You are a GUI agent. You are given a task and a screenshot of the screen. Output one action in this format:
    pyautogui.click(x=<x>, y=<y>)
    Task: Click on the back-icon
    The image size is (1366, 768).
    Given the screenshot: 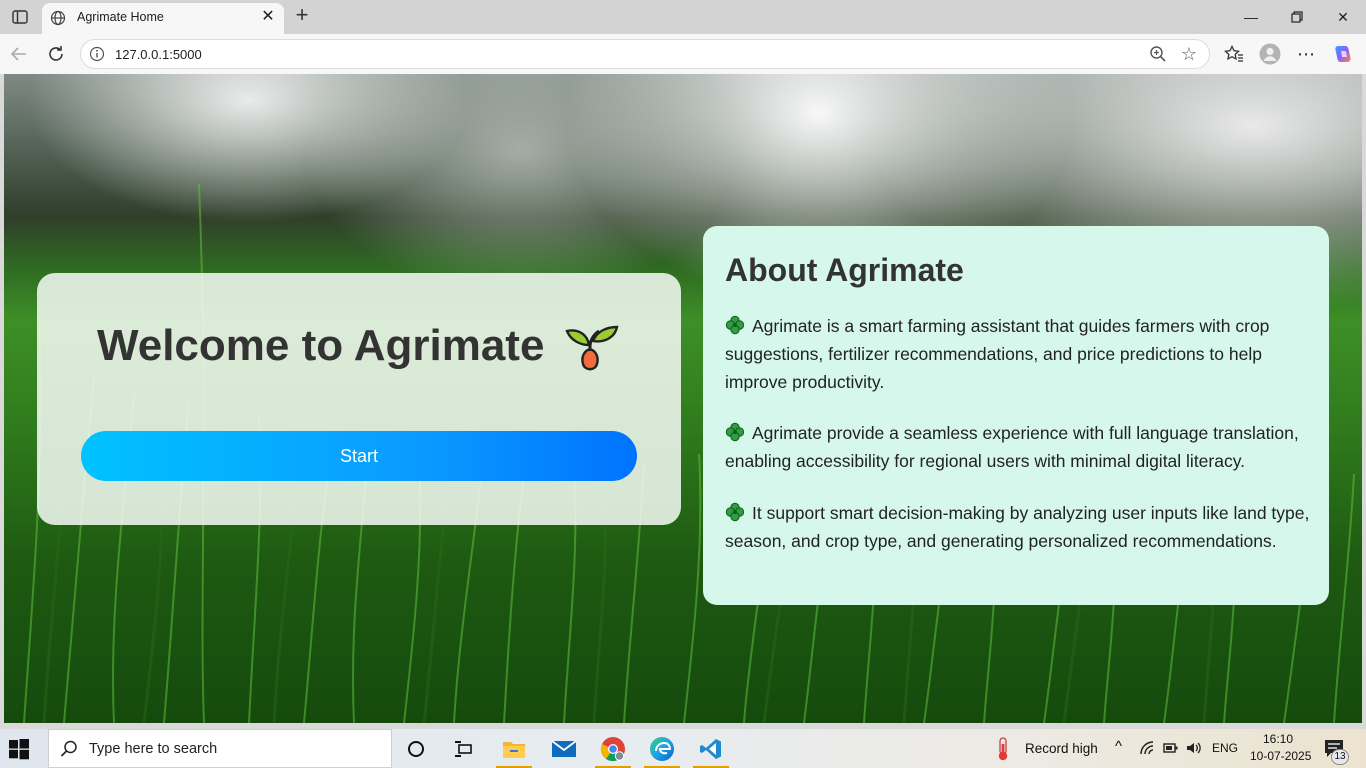 What is the action you would take?
    pyautogui.click(x=19, y=54)
    